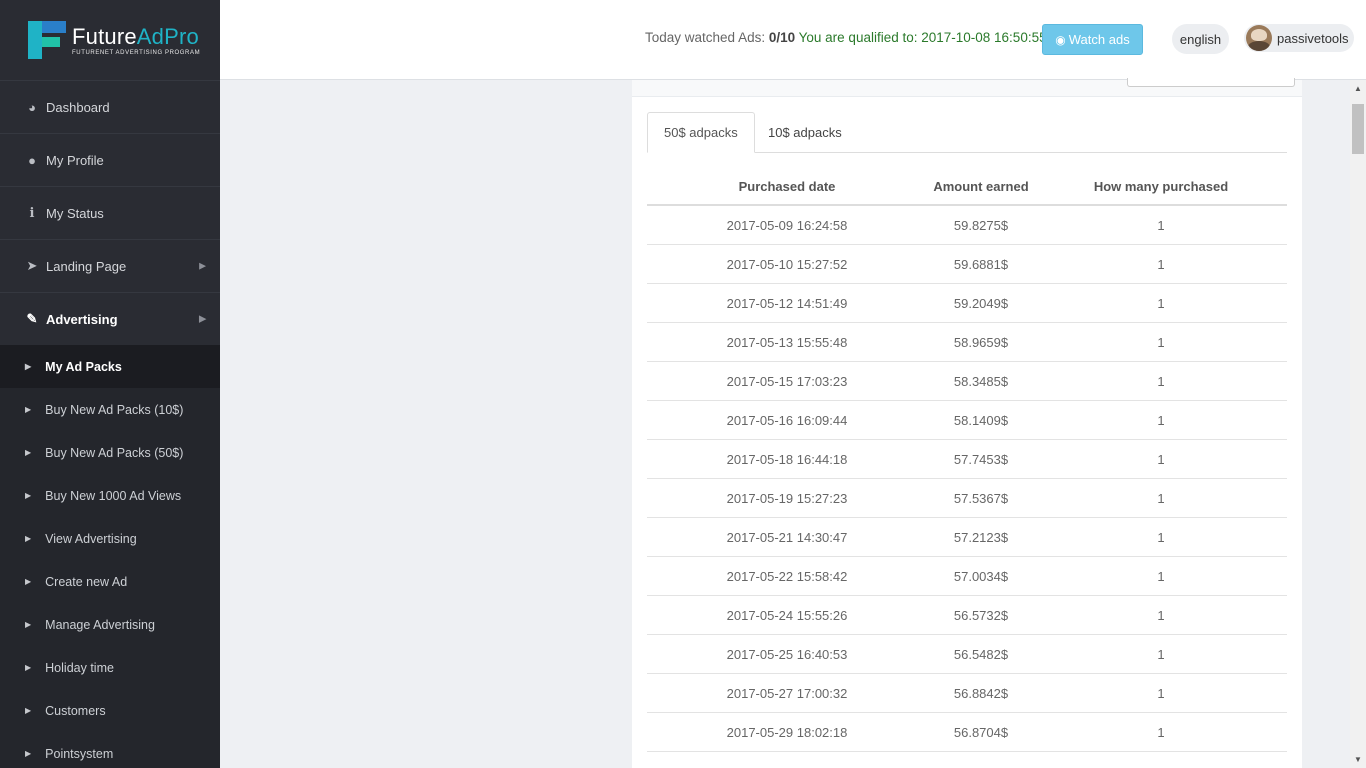 The width and height of the screenshot is (1366, 768). I want to click on magic-wand-icon: ✎, so click(32, 318).